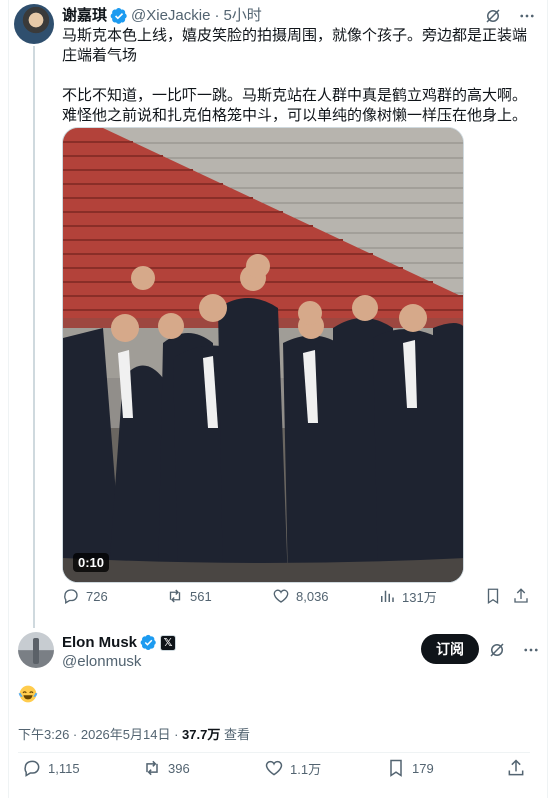 This screenshot has height=798, width=556. I want to click on tweet2-header: Elon Musk 𝕏, so click(119, 642).